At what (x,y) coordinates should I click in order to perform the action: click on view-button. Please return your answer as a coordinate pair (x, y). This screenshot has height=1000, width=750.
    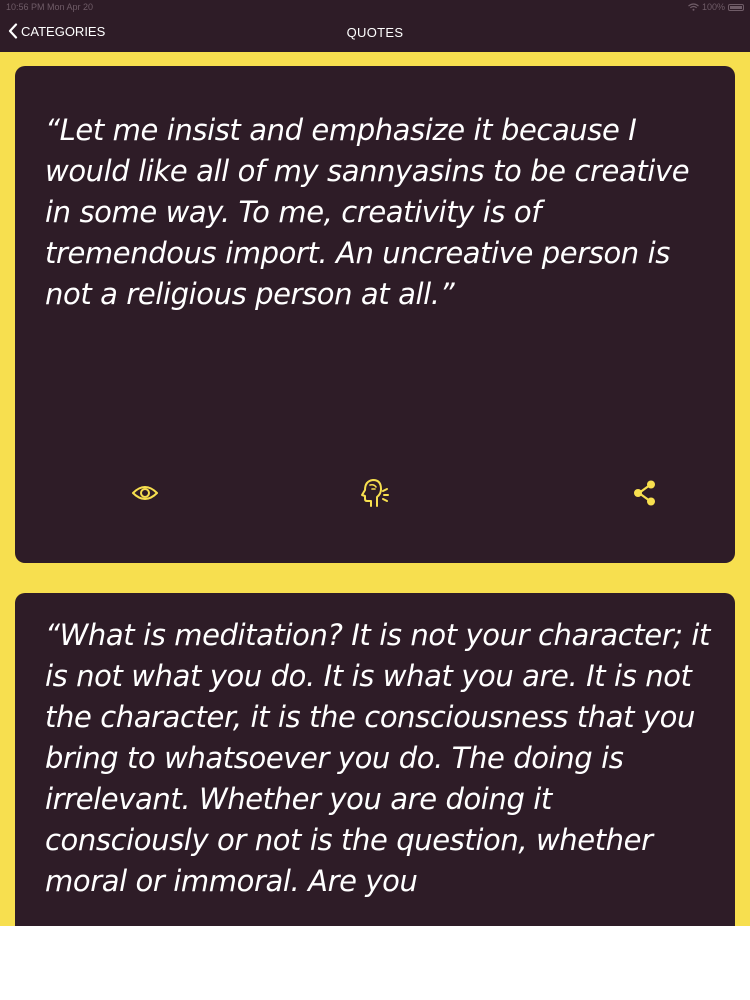
    Looking at the image, I should click on (145, 493).